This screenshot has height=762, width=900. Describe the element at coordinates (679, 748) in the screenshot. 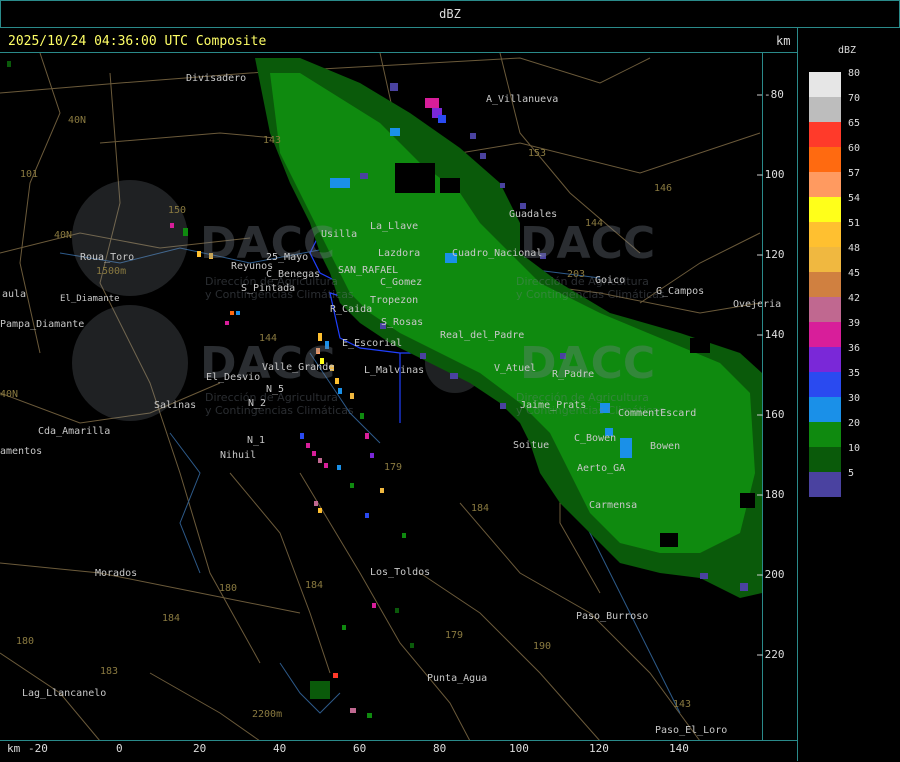

I see `x-tick-label: 140` at that location.